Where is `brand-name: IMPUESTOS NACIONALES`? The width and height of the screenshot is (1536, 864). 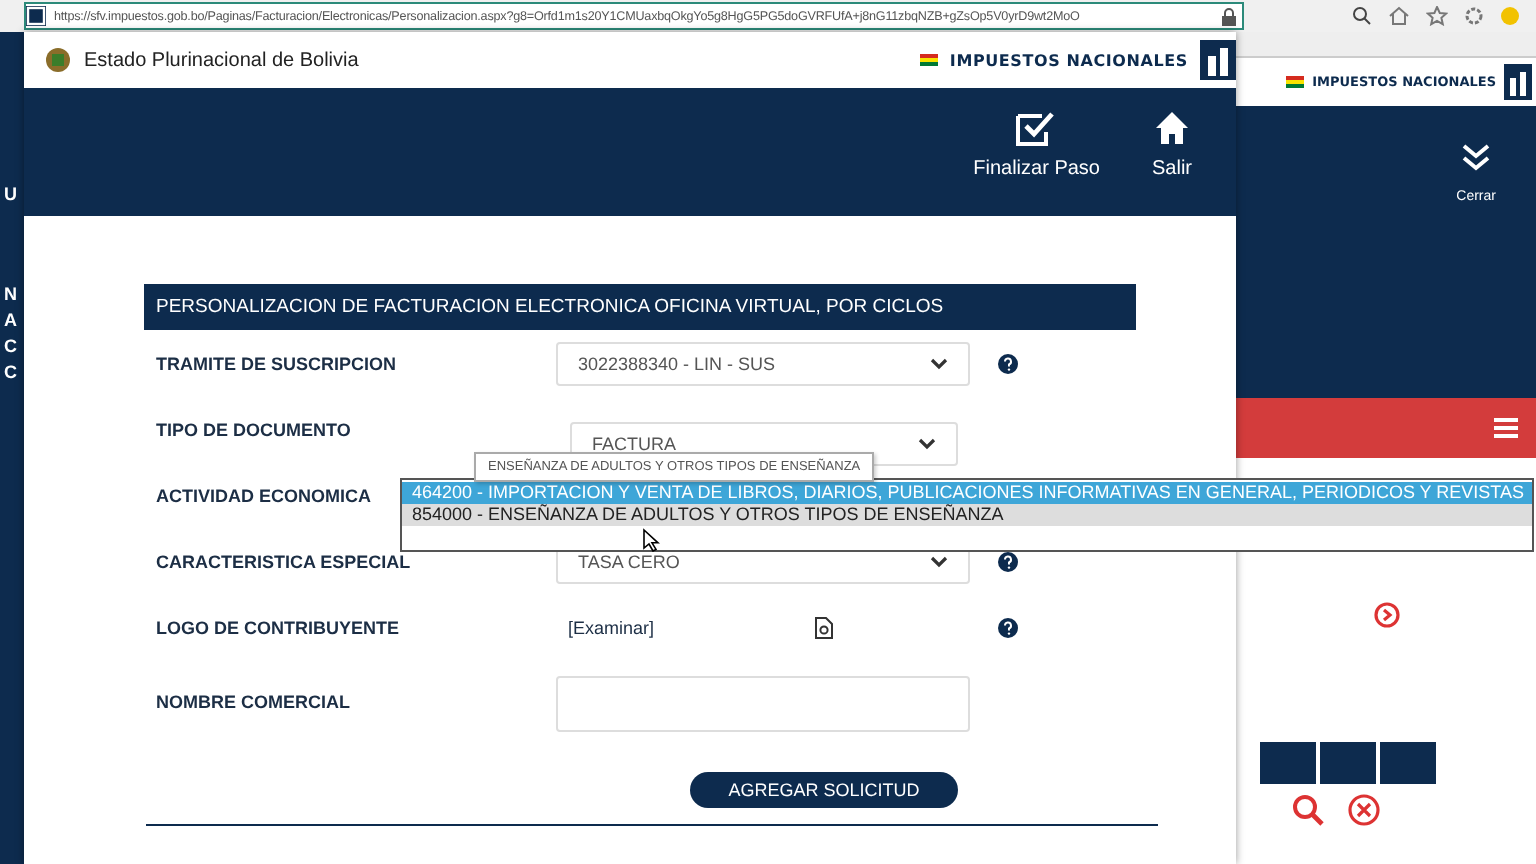 brand-name: IMPUESTOS NACIONALES is located at coordinates (1068, 60).